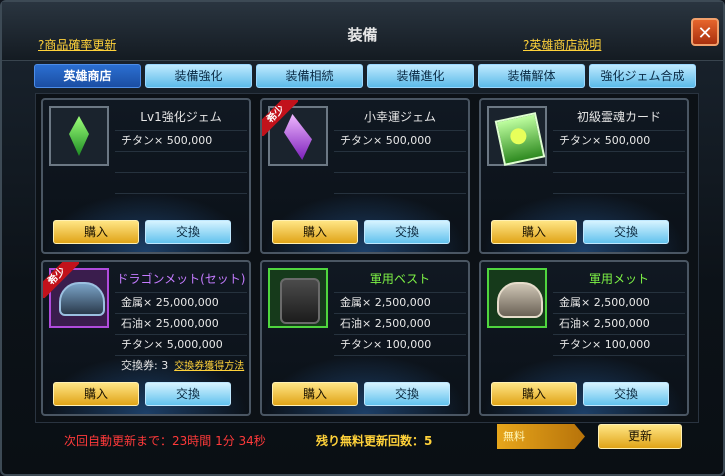  Describe the element at coordinates (309, 76) in the screenshot. I see `tab-equipment-inherit: 装備相続` at that location.